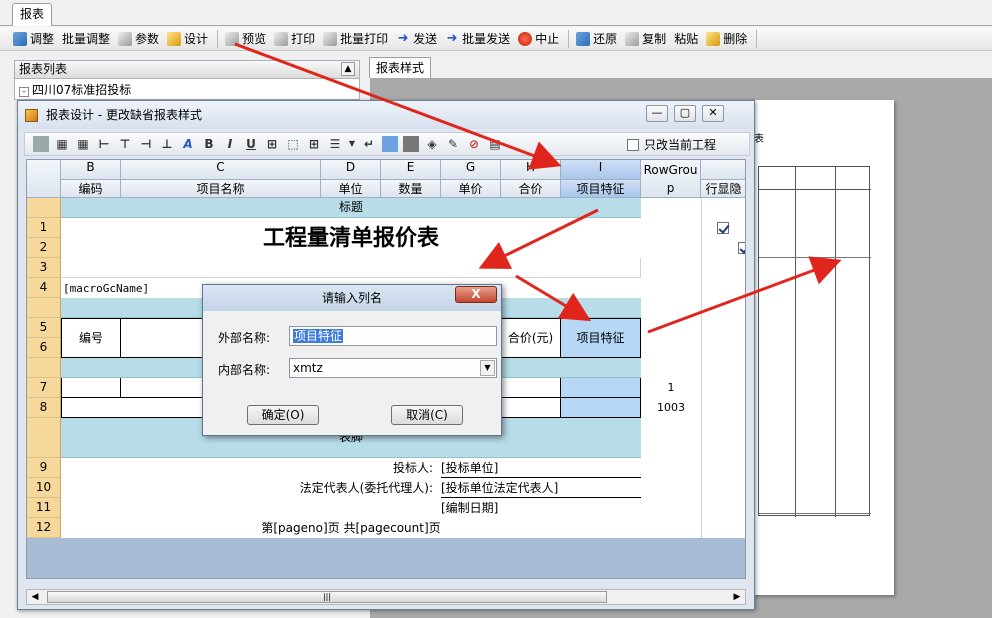 This screenshot has height=618, width=992. Describe the element at coordinates (411, 170) in the screenshot. I see `col-letter-e: E` at that location.